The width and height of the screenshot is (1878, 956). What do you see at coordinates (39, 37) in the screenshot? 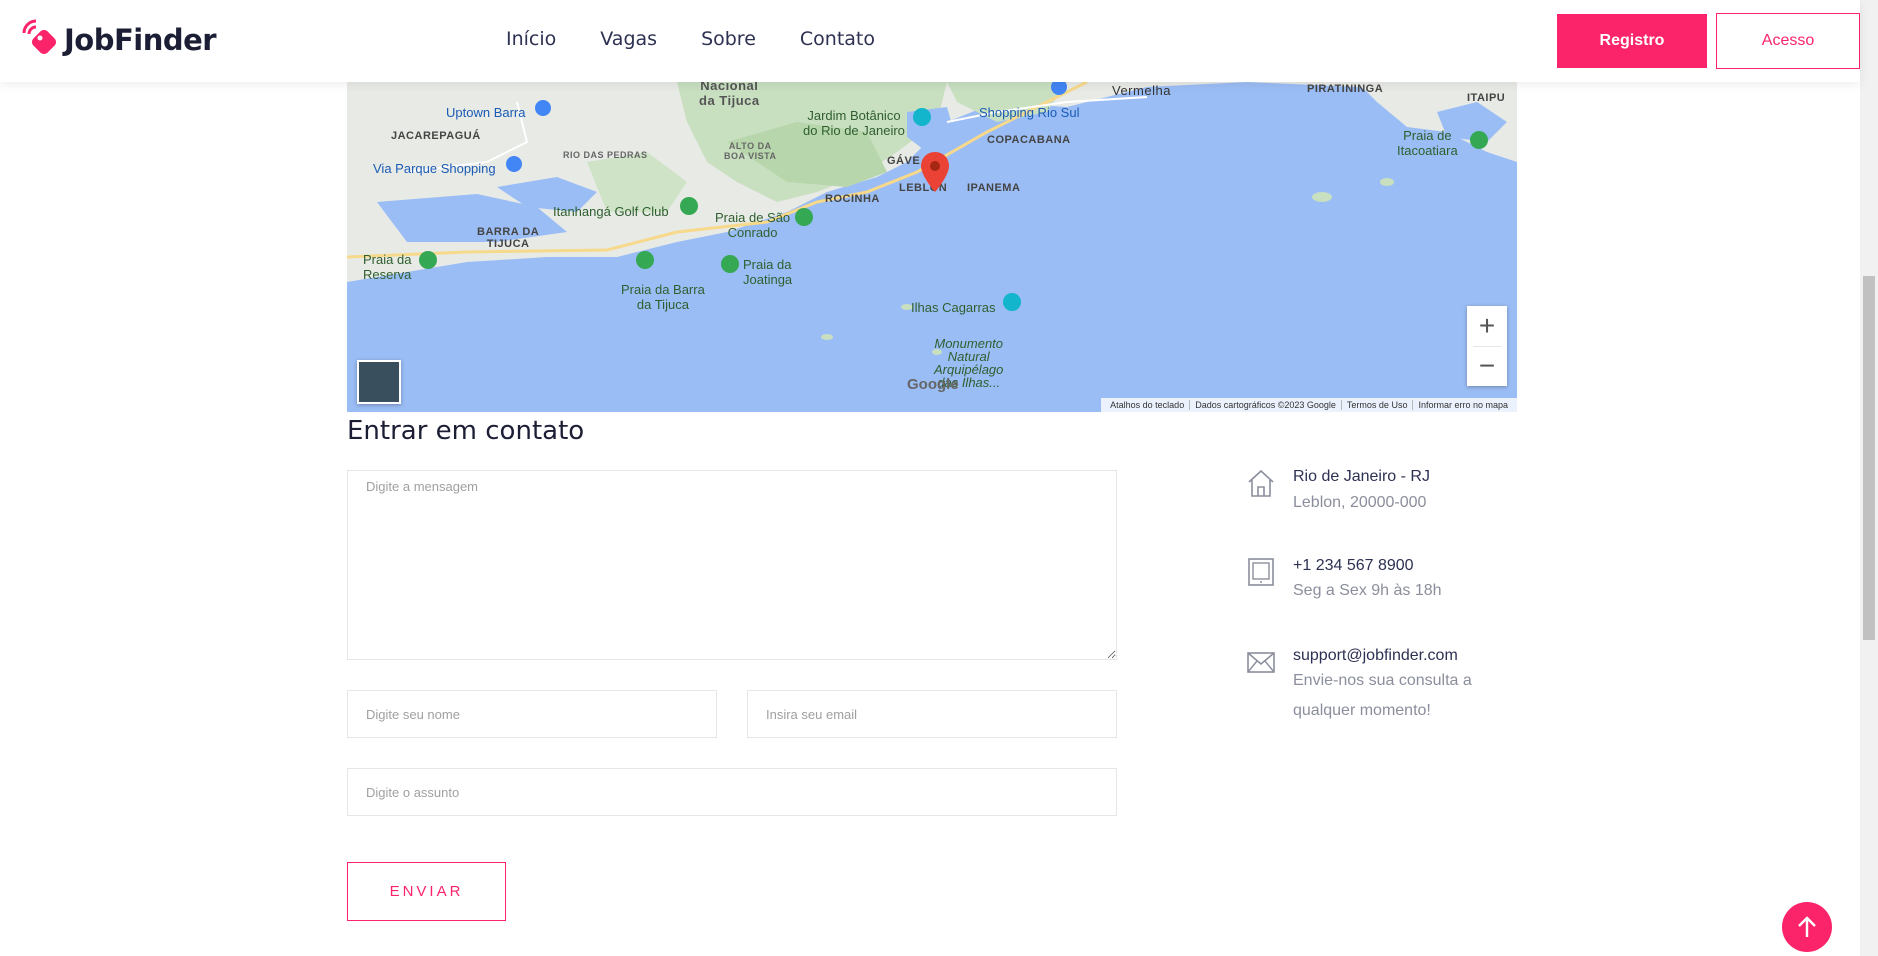
I see `logo-tag-icon` at bounding box center [39, 37].